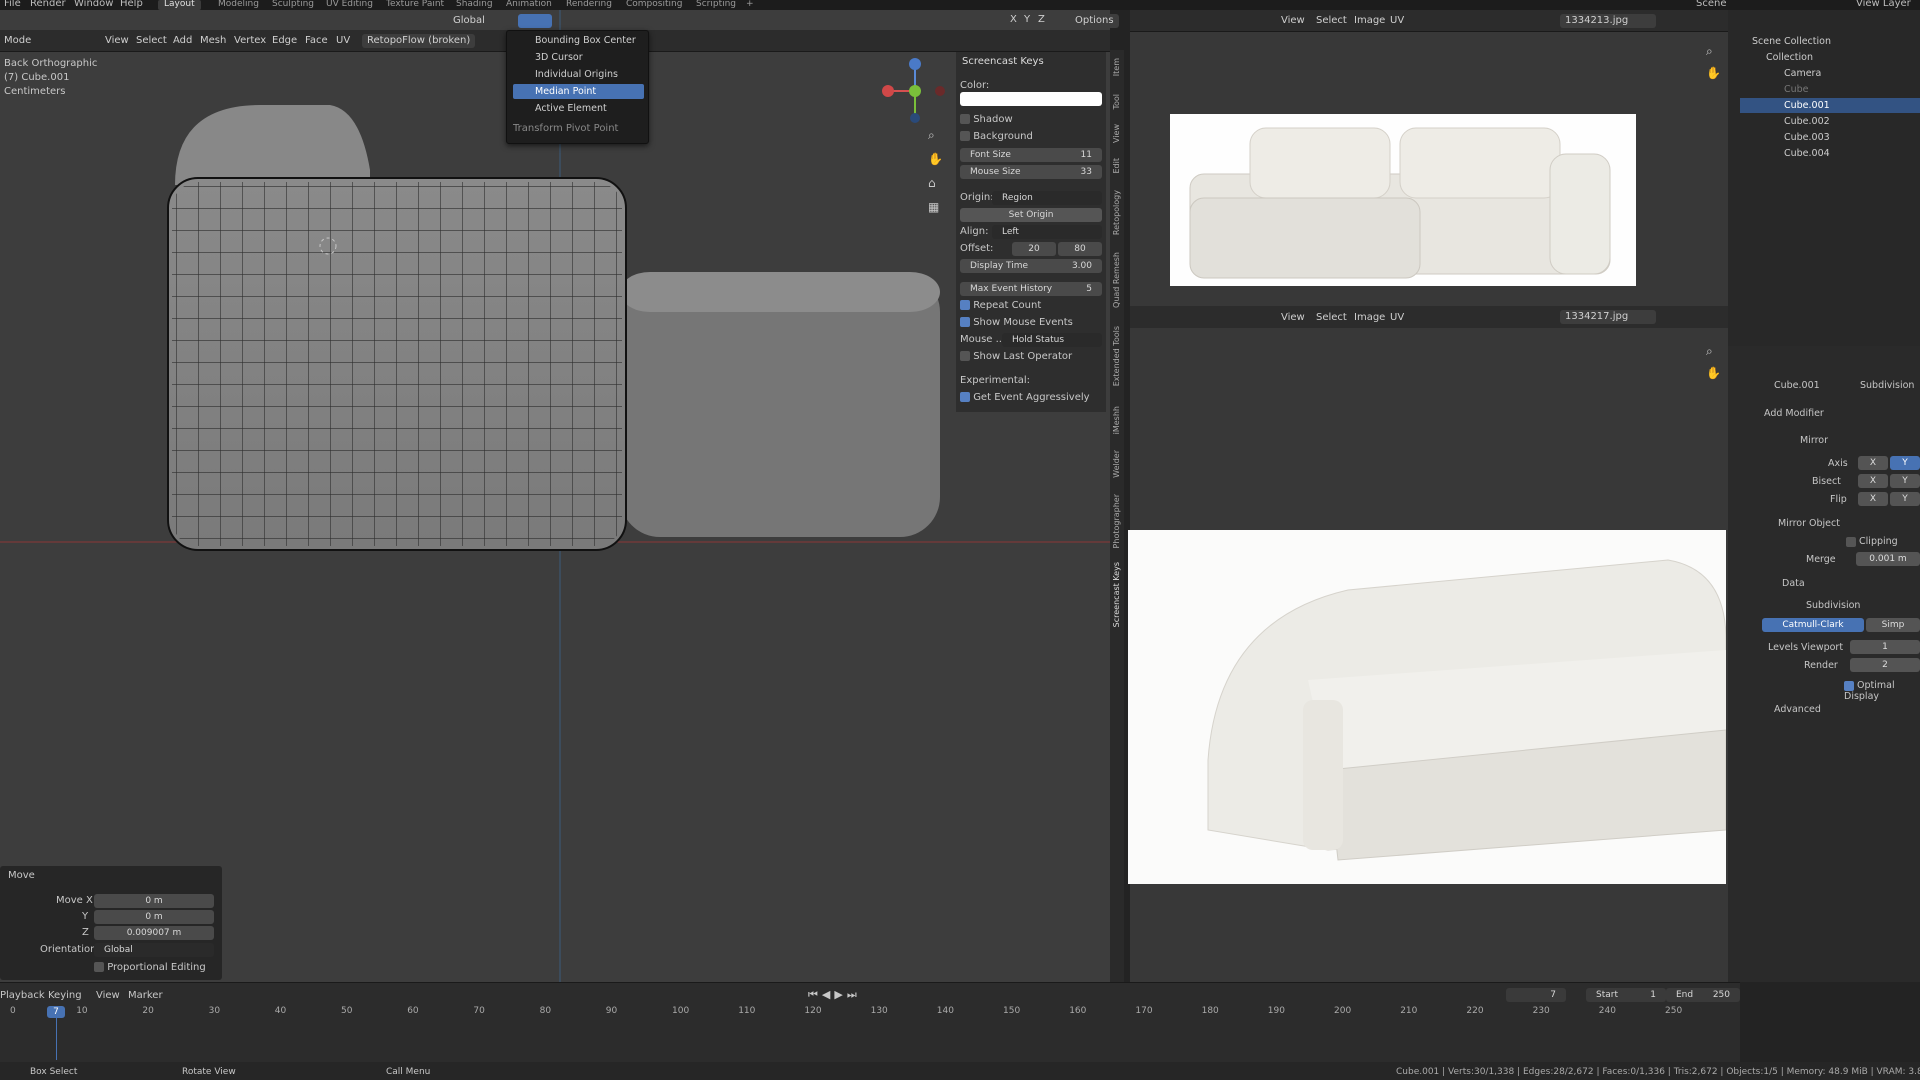  Describe the element at coordinates (986, 119) in the screenshot. I see `shadow-checkbox: Shadow` at that location.